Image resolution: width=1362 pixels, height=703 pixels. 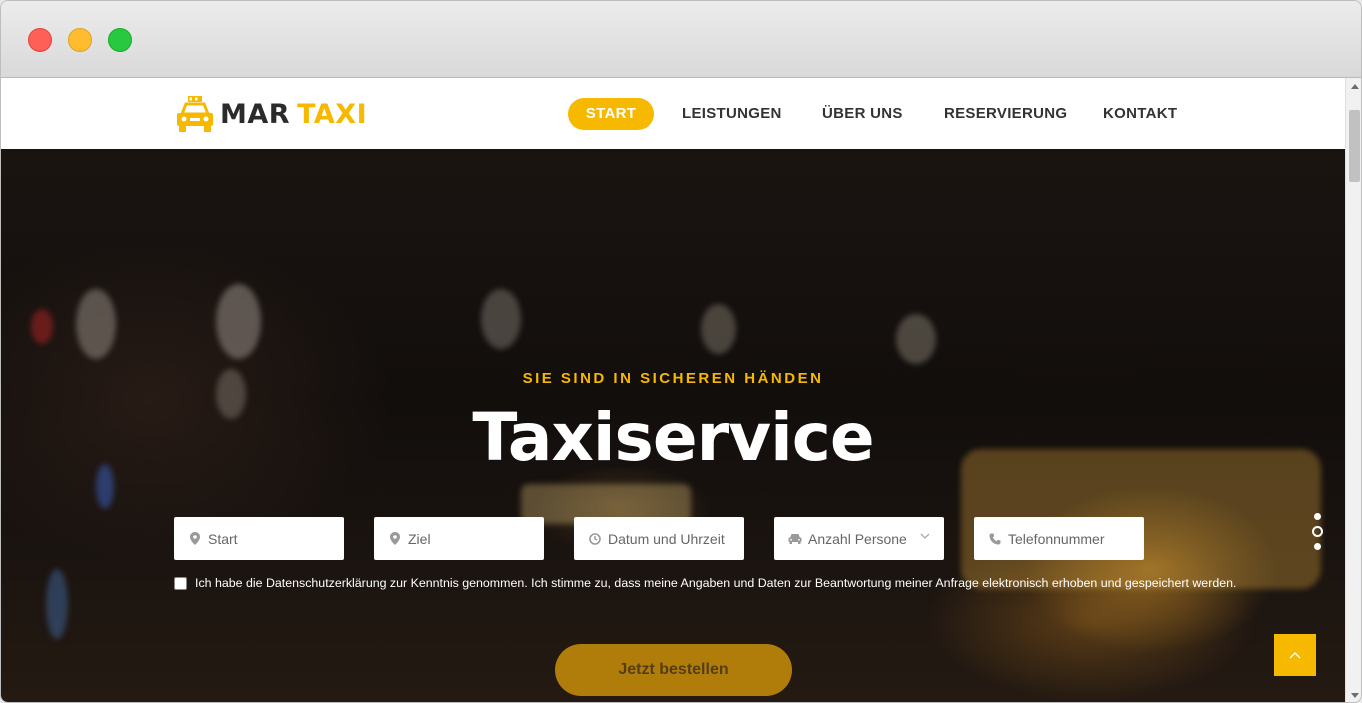 What do you see at coordinates (1140, 114) in the screenshot?
I see `nav-kontakt: KONTAKT` at bounding box center [1140, 114].